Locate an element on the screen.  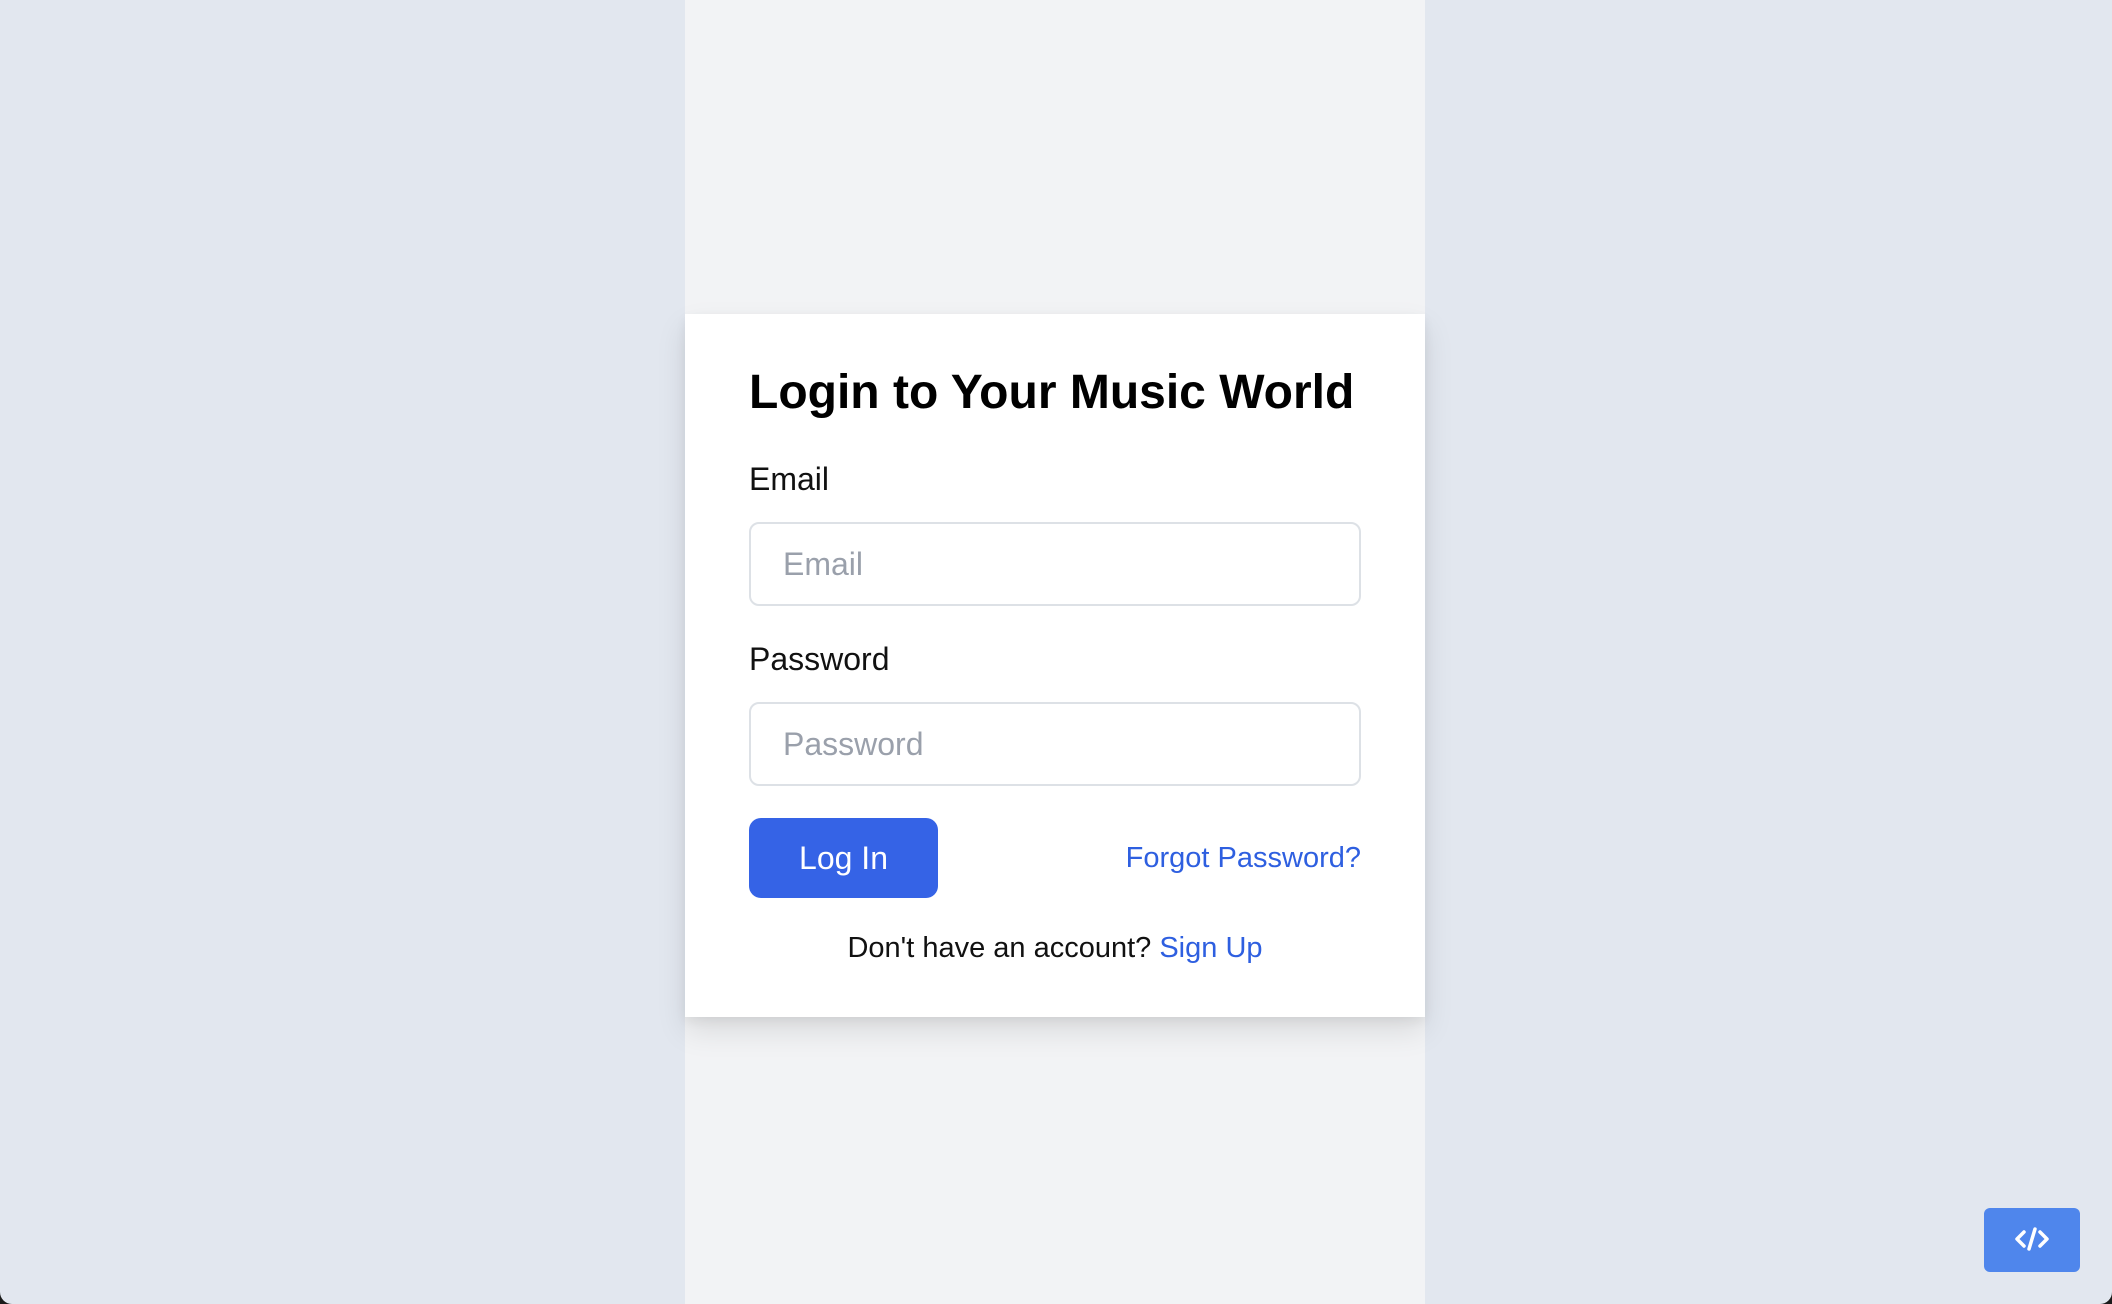
forgot-password-link: Forgot Password? is located at coordinates (1243, 858).